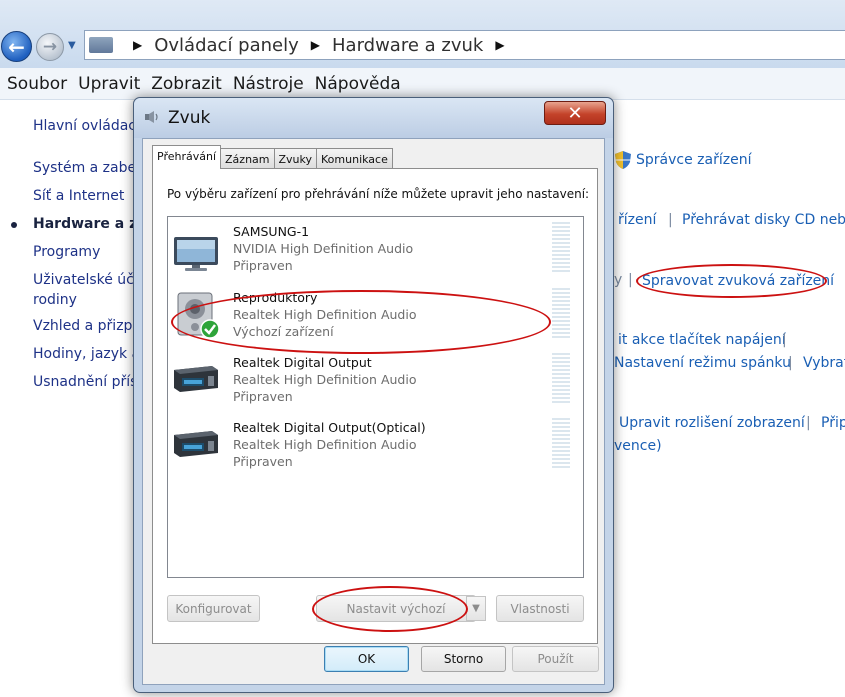 The image size is (845, 697). I want to click on devices-link-partial: řízení, so click(637, 220).